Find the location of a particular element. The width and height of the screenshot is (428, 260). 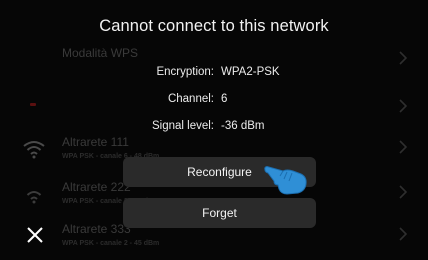

pointing-hand-icon is located at coordinates (285, 180).